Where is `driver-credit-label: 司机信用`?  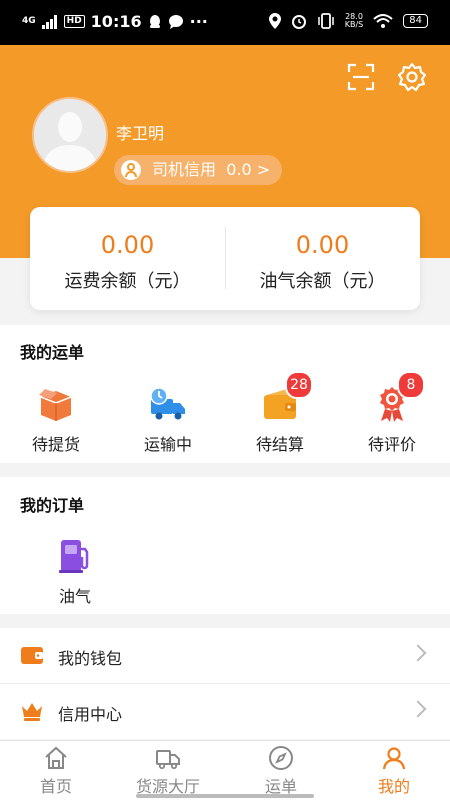 driver-credit-label: 司机信用 is located at coordinates (184, 169).